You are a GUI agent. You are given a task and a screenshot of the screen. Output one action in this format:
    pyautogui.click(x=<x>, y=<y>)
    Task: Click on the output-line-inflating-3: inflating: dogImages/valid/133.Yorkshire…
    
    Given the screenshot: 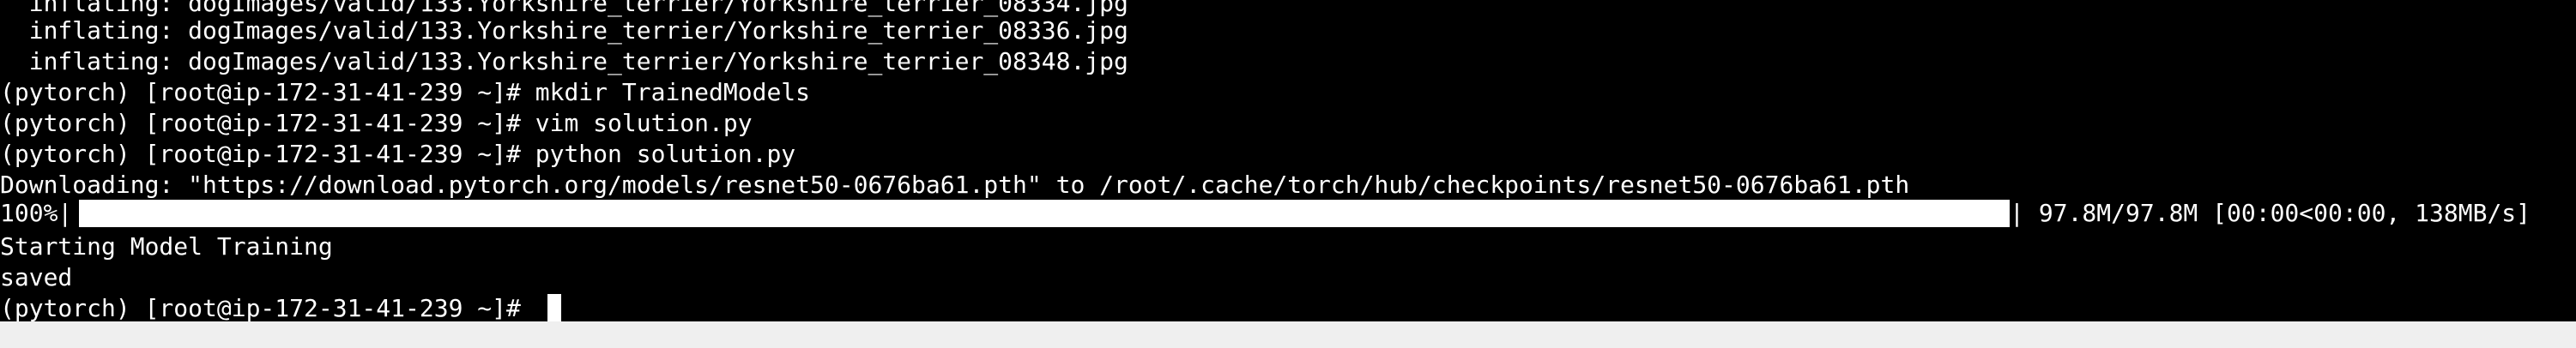 What is the action you would take?
    pyautogui.click(x=564, y=61)
    